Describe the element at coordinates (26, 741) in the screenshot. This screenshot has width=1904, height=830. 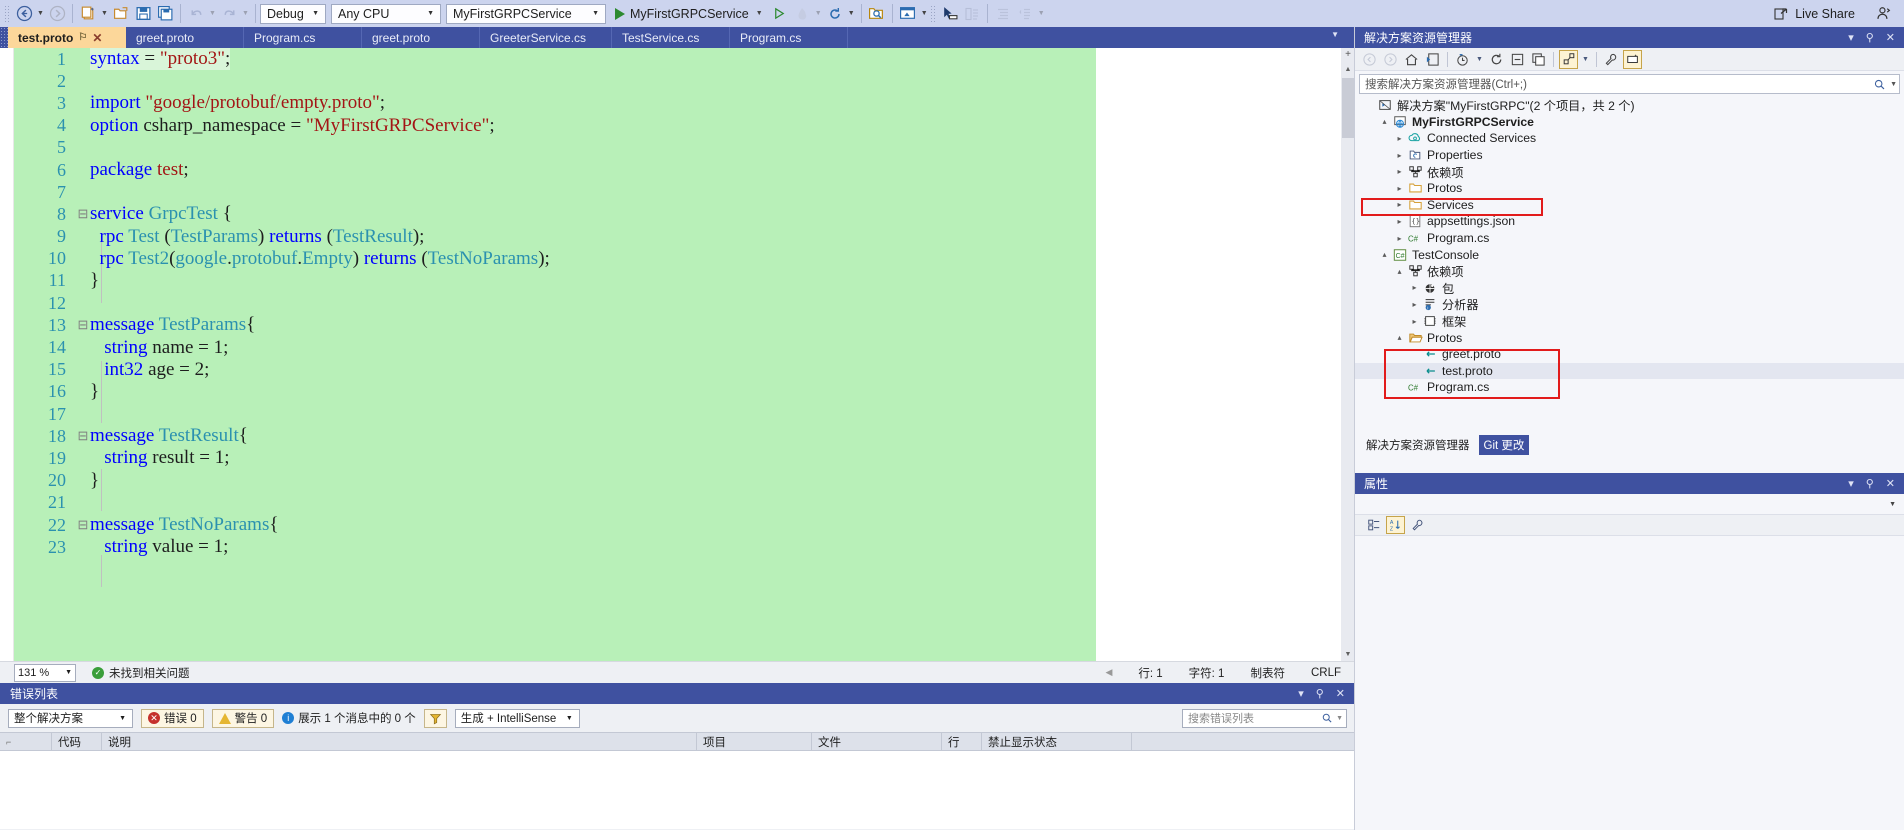
I see `error-severity-column: ⌐` at that location.